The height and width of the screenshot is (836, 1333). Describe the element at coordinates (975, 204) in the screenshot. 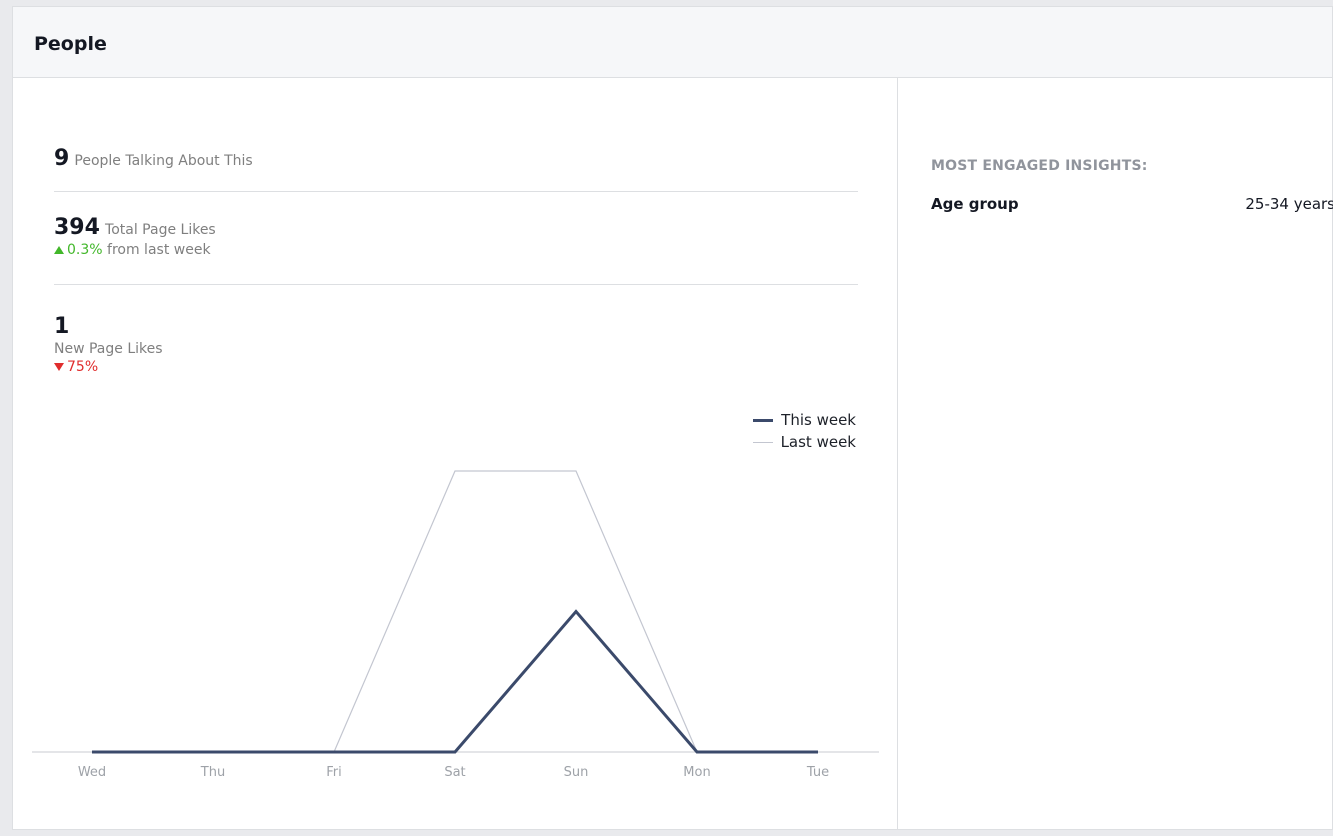

I see `insight-label: Age group` at that location.